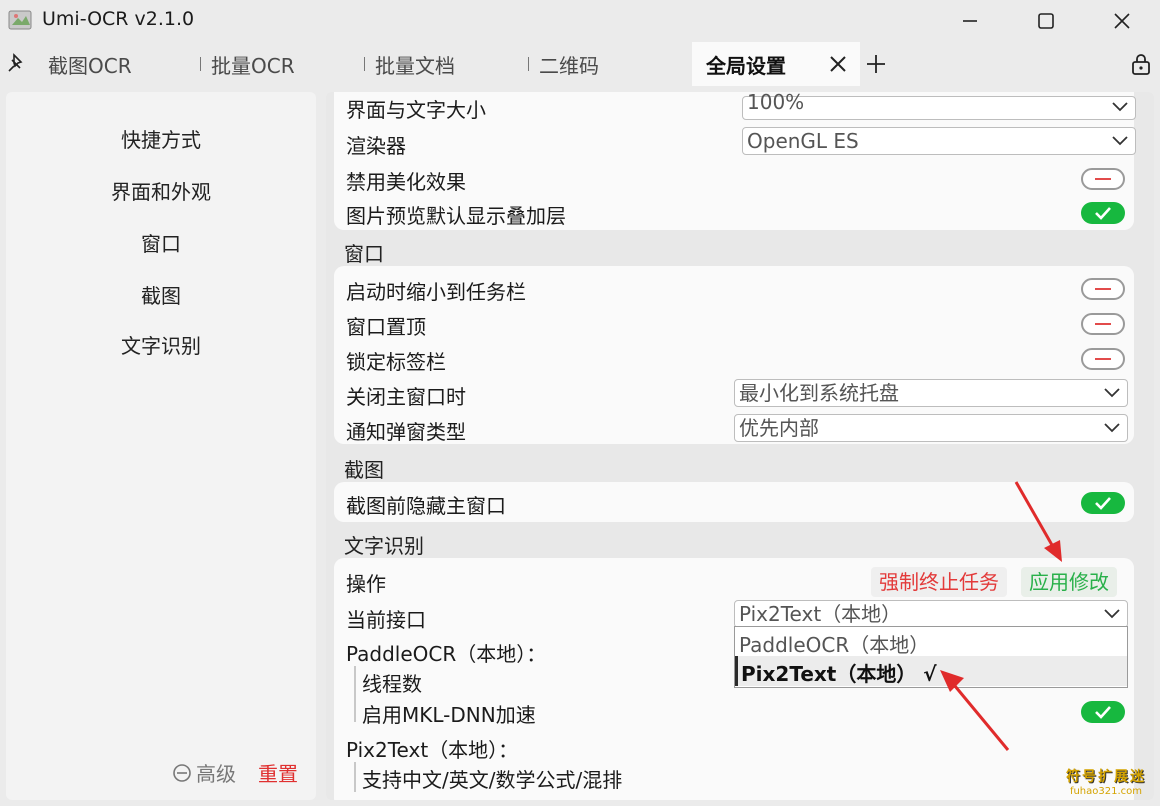 This screenshot has height=806, width=1160. I want to click on action-label: 操作, so click(366, 584).